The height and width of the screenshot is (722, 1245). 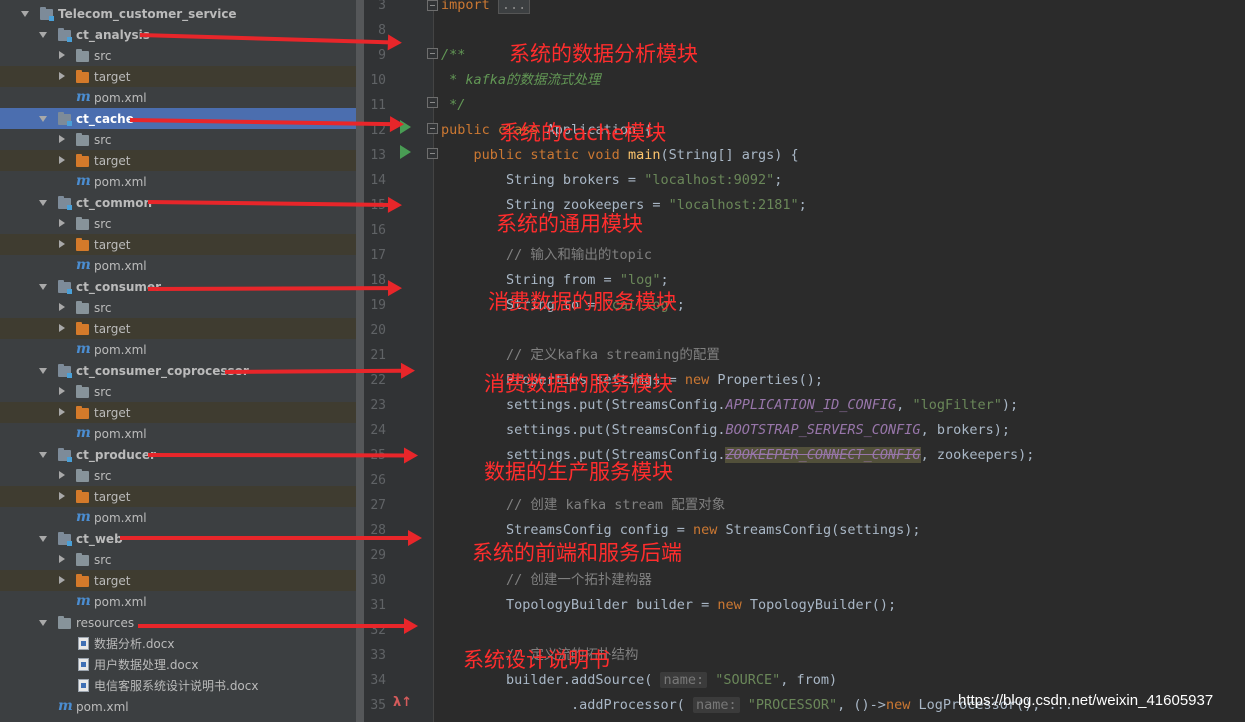 I want to click on code-line: /**, so click(x=453, y=55).